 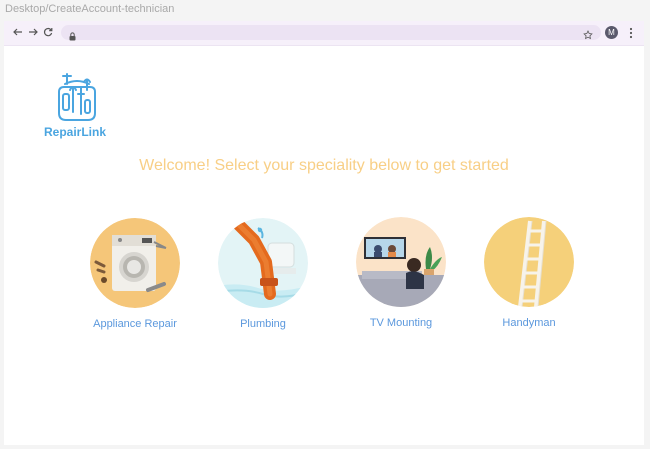 What do you see at coordinates (401, 323) in the screenshot?
I see `speciality-label: TV Mounting` at bounding box center [401, 323].